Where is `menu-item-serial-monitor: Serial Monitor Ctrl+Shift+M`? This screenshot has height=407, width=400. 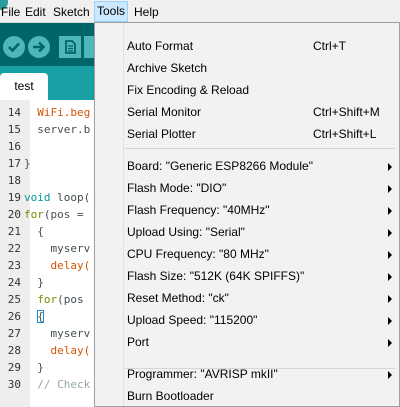 menu-item-serial-monitor: Serial Monitor Ctrl+Shift+M is located at coordinates (247, 112).